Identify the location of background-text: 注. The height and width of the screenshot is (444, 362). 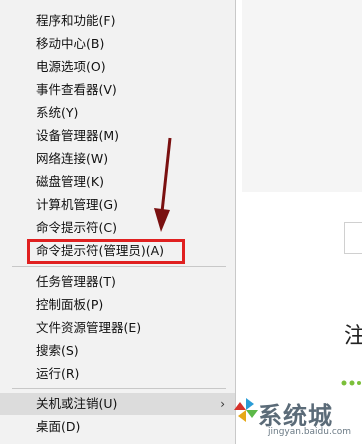
(353, 336).